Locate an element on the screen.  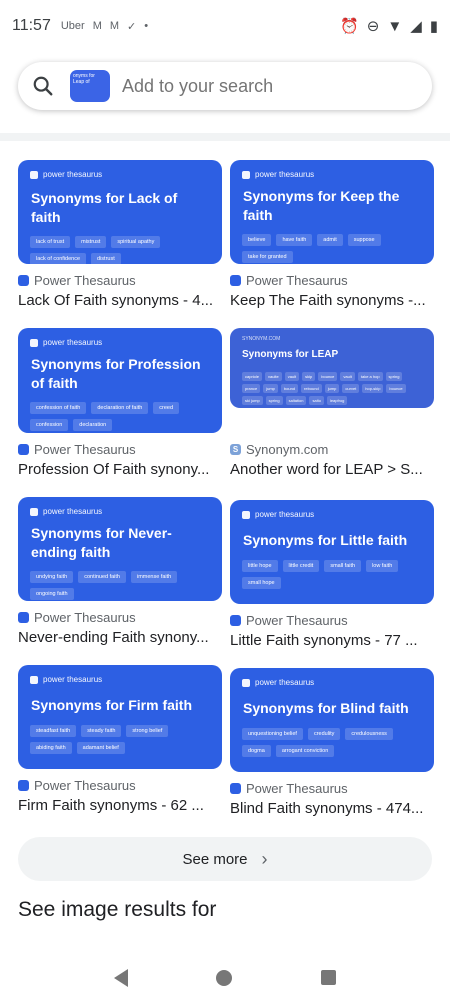
chip: jump is located at coordinates (270, 388).